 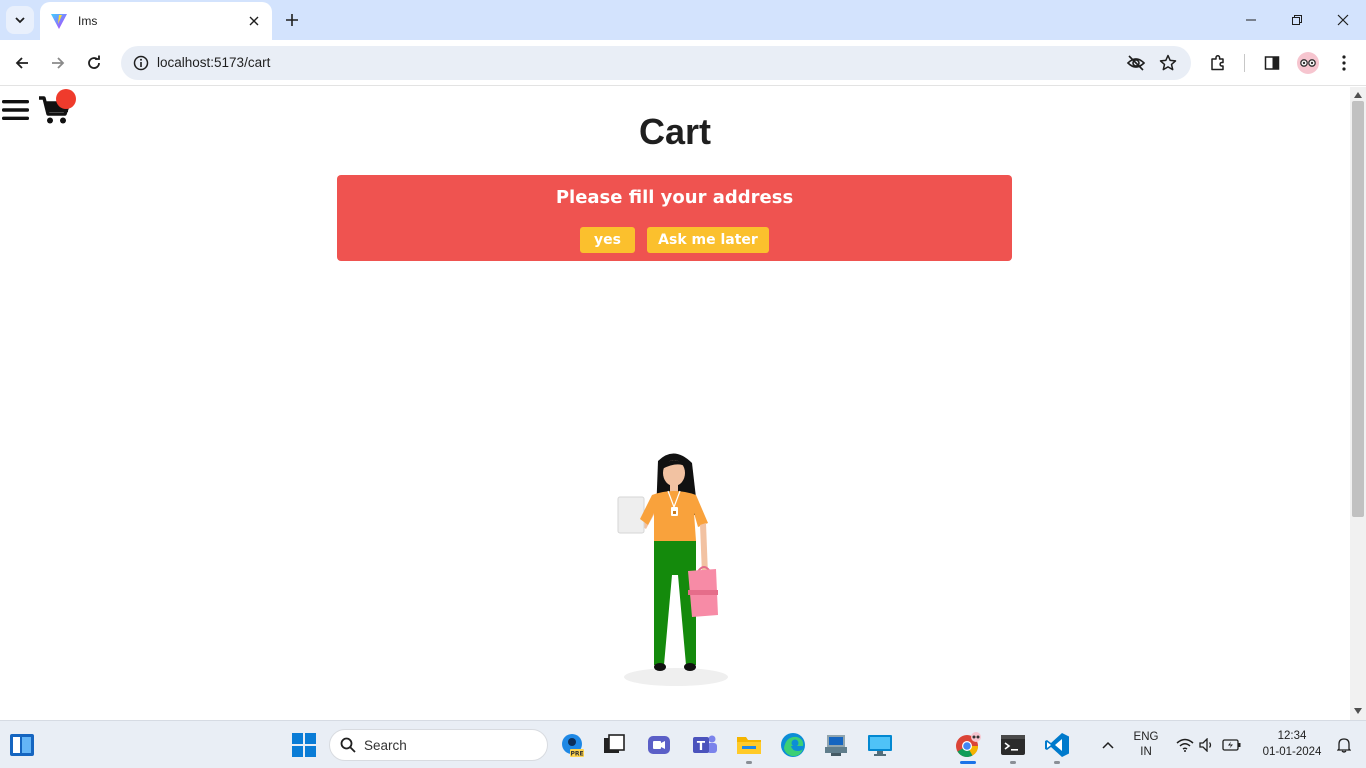 What do you see at coordinates (701, 746) in the screenshot?
I see `svg-text: T` at bounding box center [701, 746].